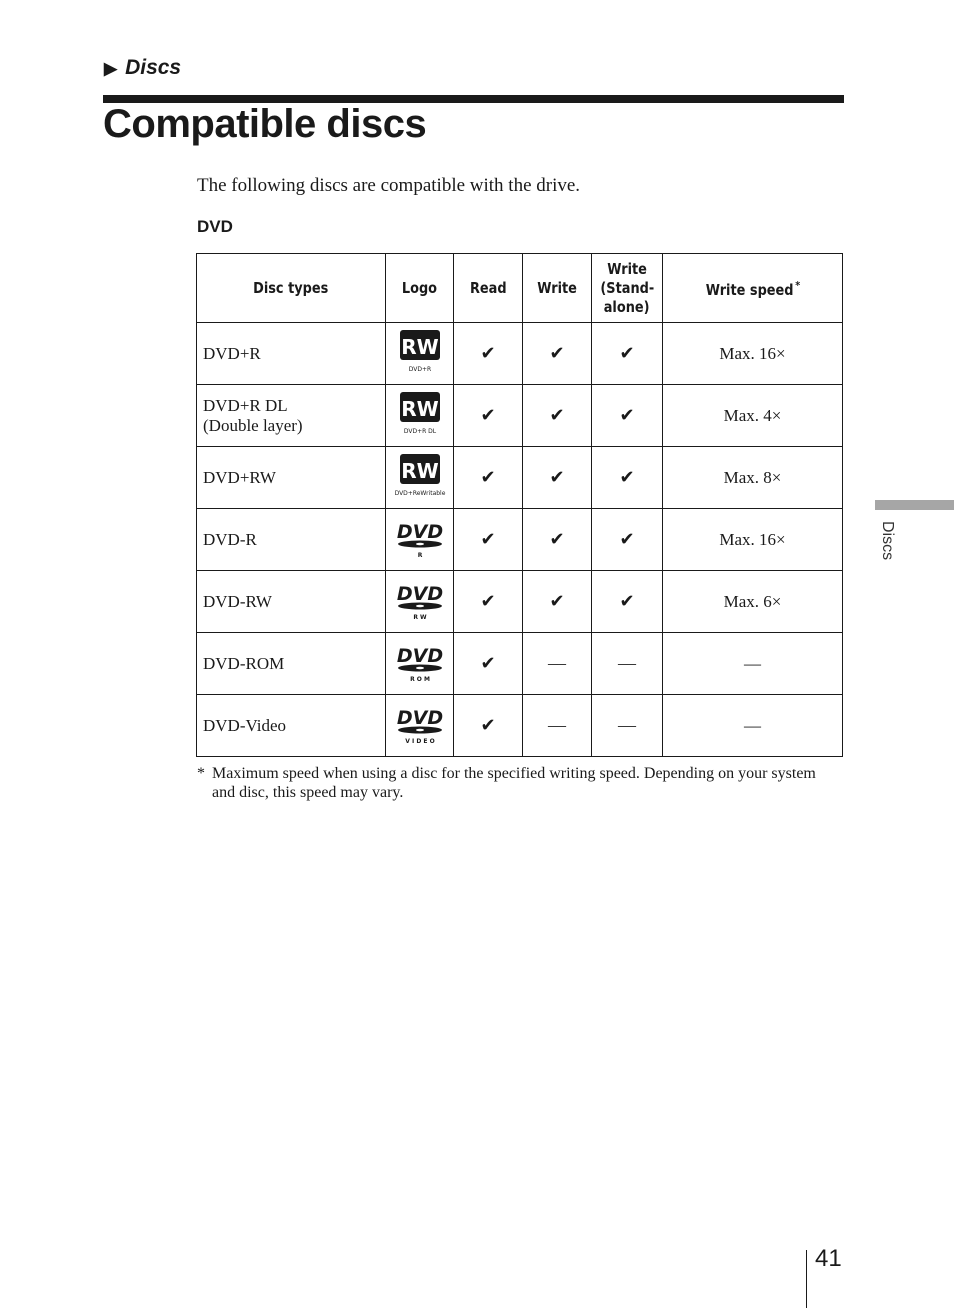  Describe the element at coordinates (519, 353) in the screenshot. I see `table-row: DVD+R RW DVD+R ✔ ✔ ✔ Max. 16×` at that location.